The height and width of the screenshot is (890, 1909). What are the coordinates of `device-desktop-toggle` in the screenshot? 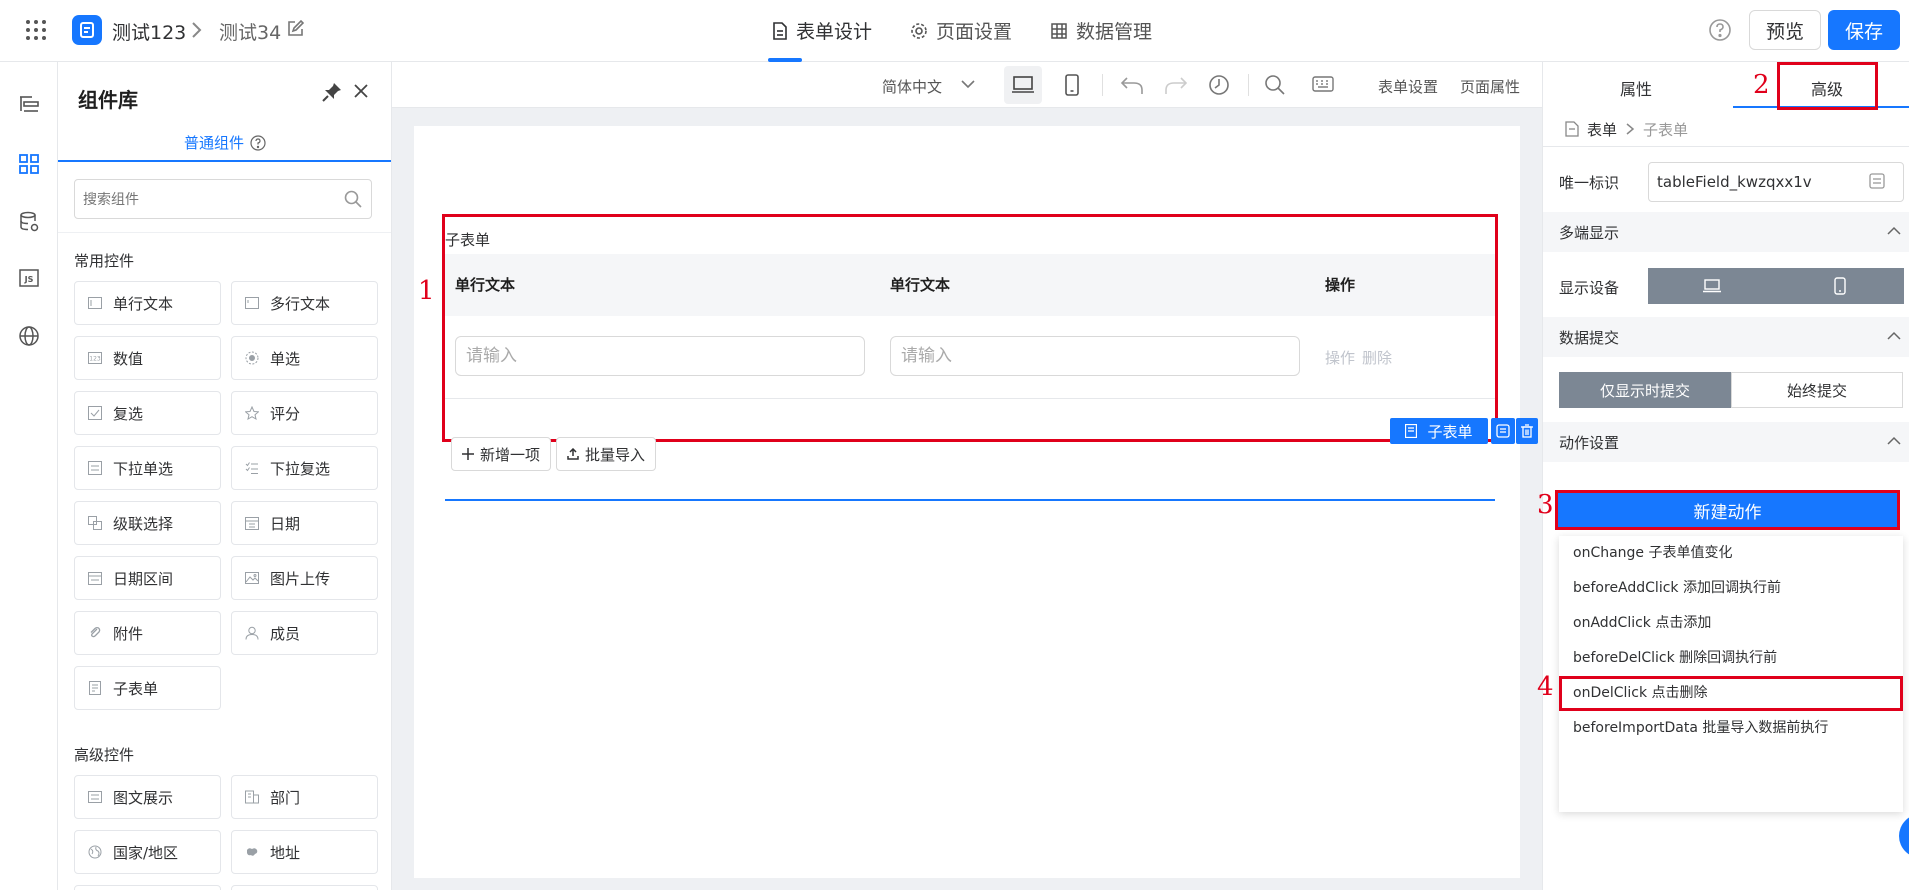 It's located at (1712, 286).